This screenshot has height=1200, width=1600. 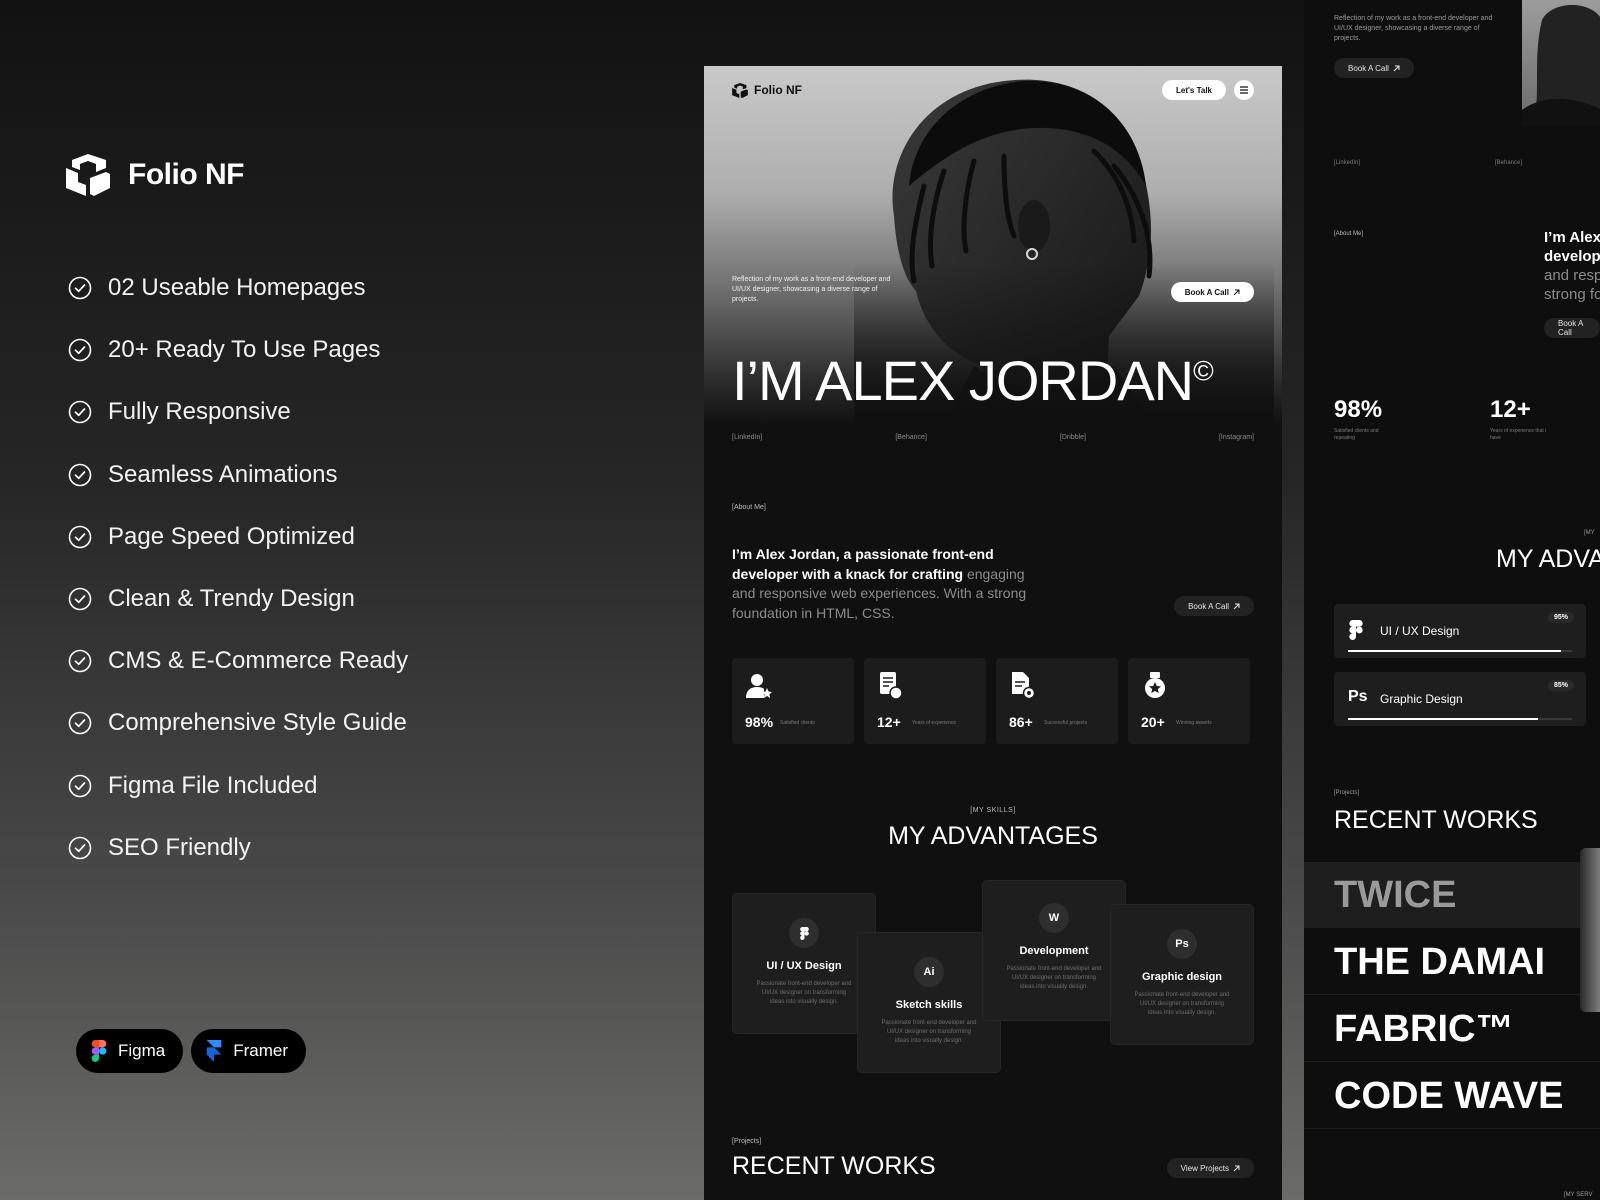 What do you see at coordinates (1578, 1195) in the screenshot?
I see `services-tag: [MY SERV` at bounding box center [1578, 1195].